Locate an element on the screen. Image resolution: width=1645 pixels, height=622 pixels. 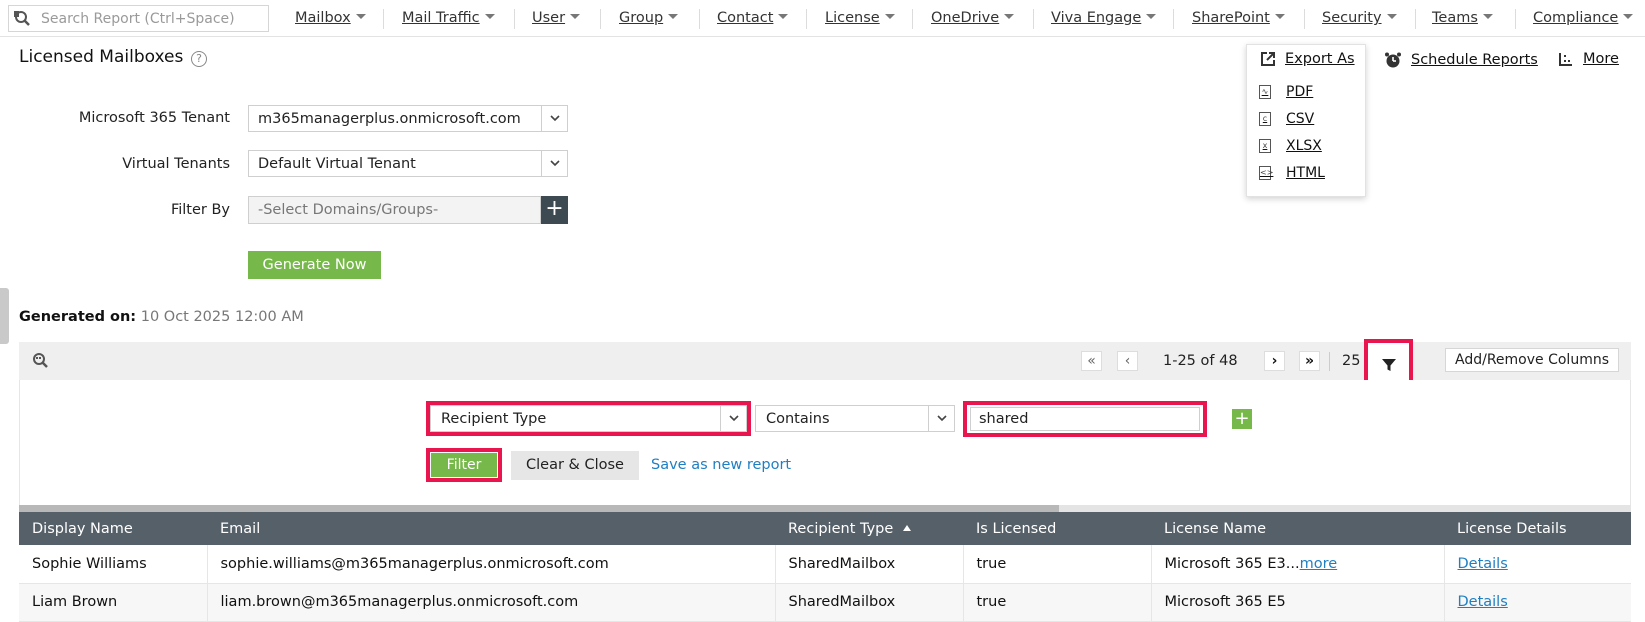
last-page-button: » is located at coordinates (1309, 361).